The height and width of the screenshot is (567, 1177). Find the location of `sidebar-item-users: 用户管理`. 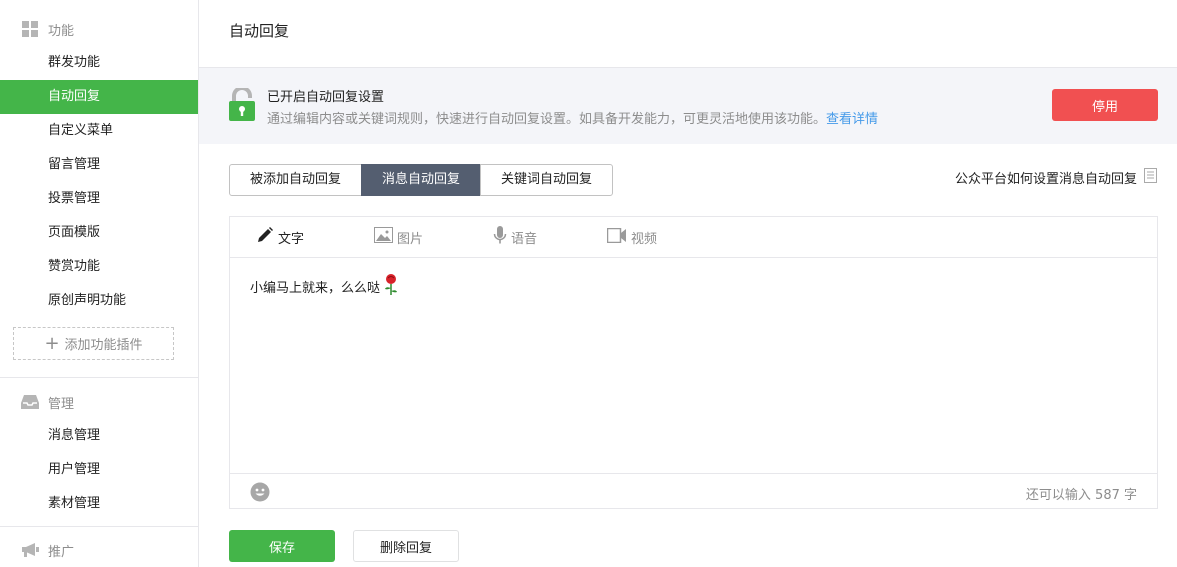

sidebar-item-users: 用户管理 is located at coordinates (99, 470).